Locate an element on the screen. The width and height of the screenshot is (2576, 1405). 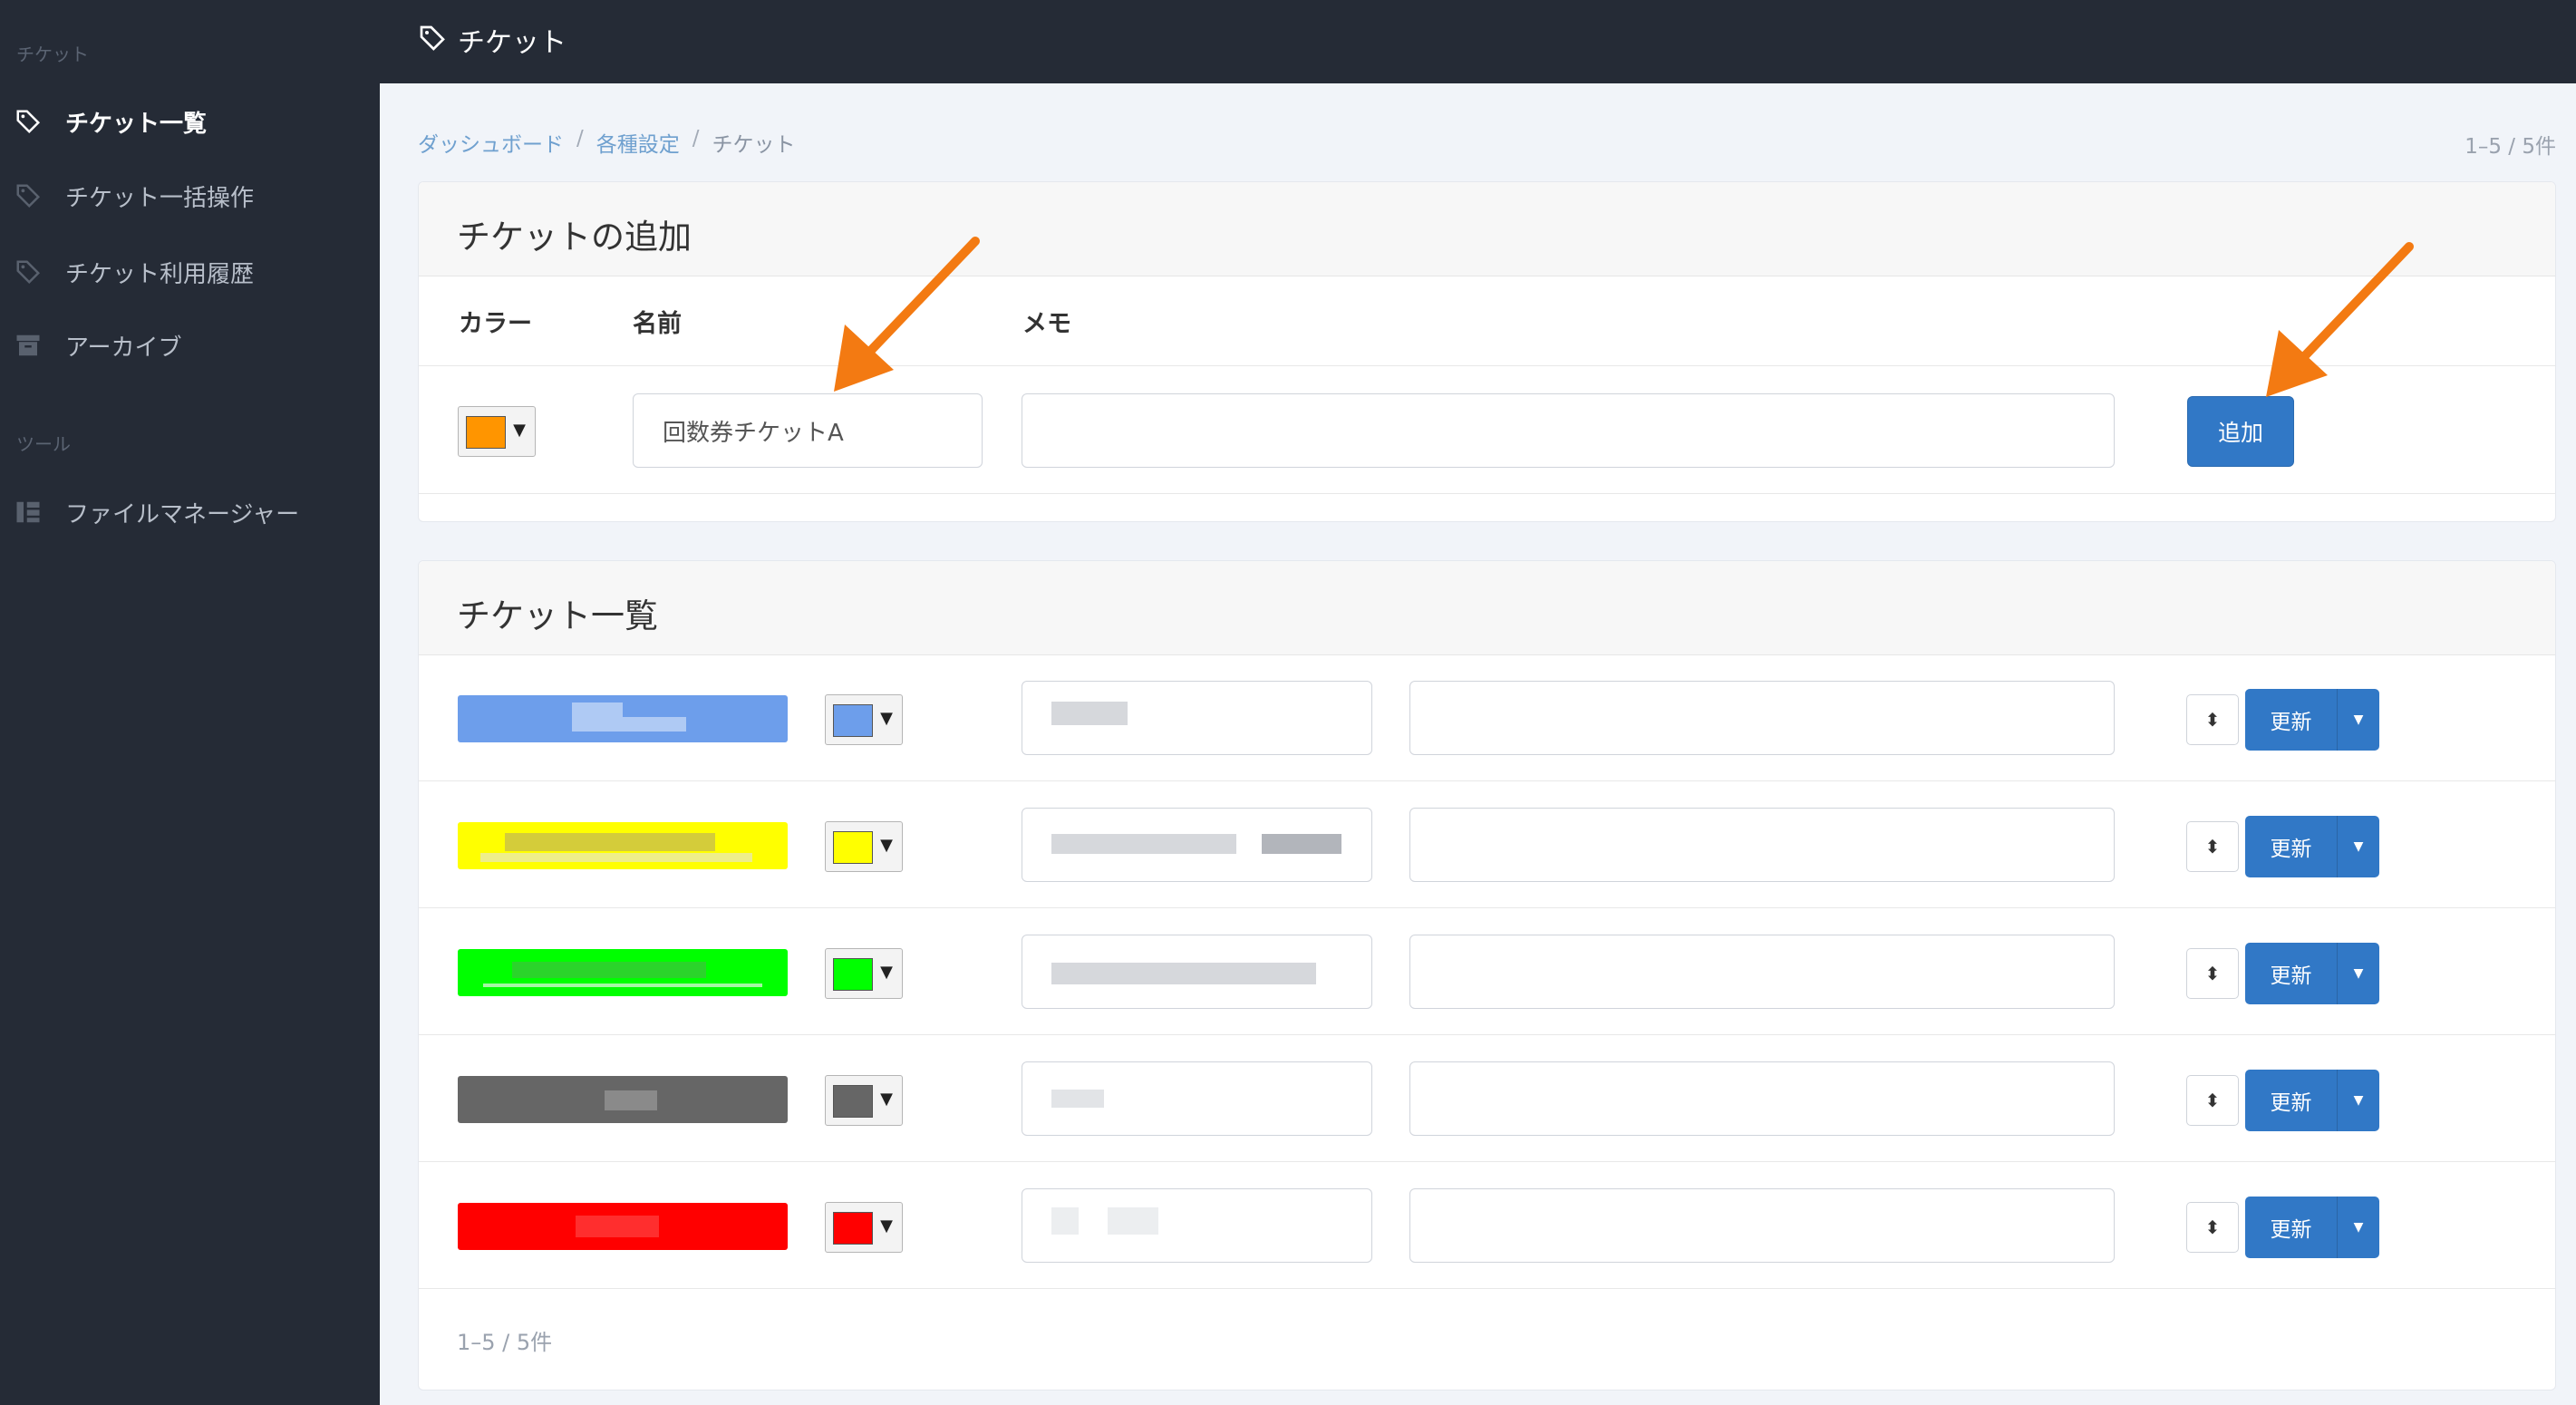
footer-count: 1–5 / 5件 is located at coordinates (505, 1343).